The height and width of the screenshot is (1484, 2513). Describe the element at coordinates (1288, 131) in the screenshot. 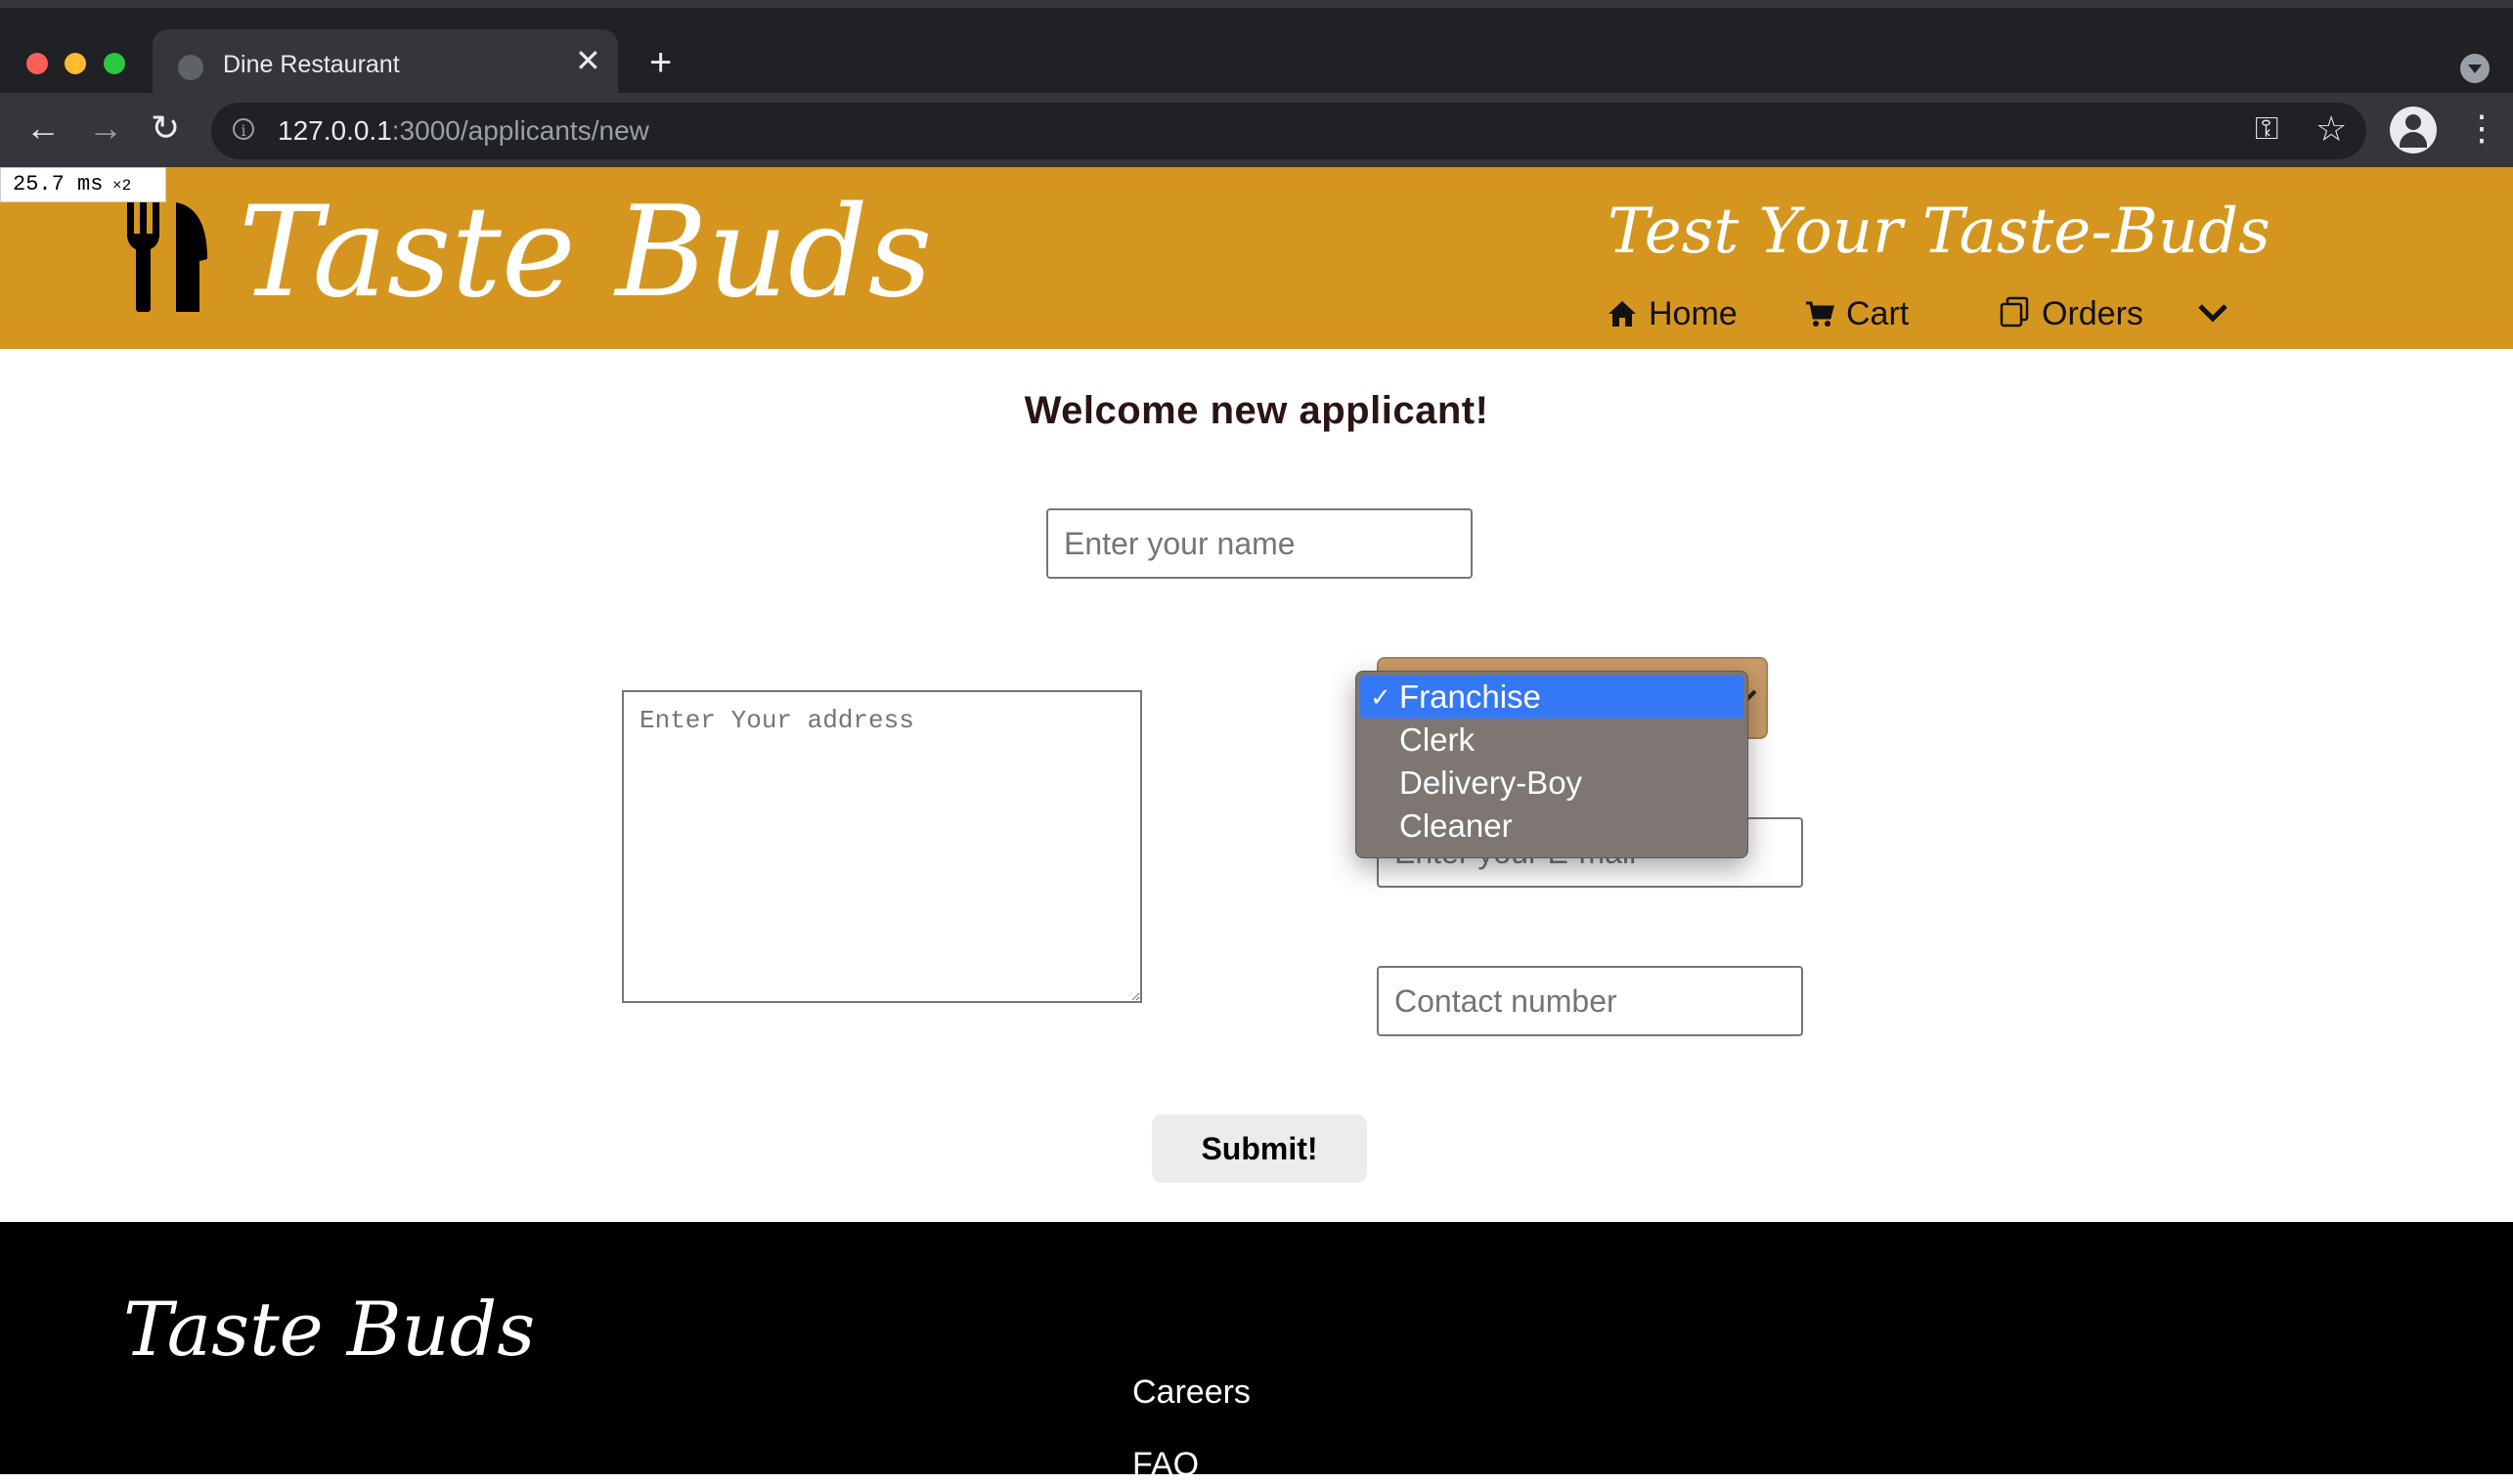

I see `address-bar: i 127.0.0.1:3000/applicants/new ⚿ ☆` at that location.